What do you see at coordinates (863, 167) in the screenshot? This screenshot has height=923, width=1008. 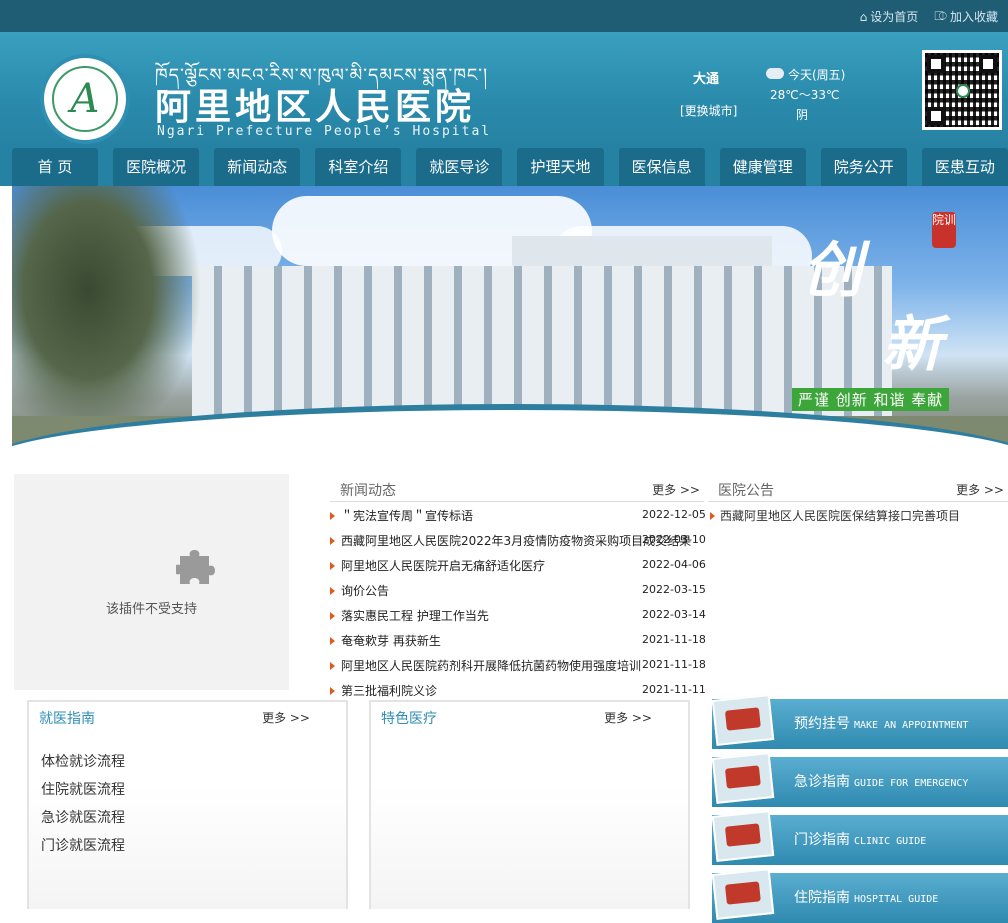 I see `nav-item: 院务公开` at bounding box center [863, 167].